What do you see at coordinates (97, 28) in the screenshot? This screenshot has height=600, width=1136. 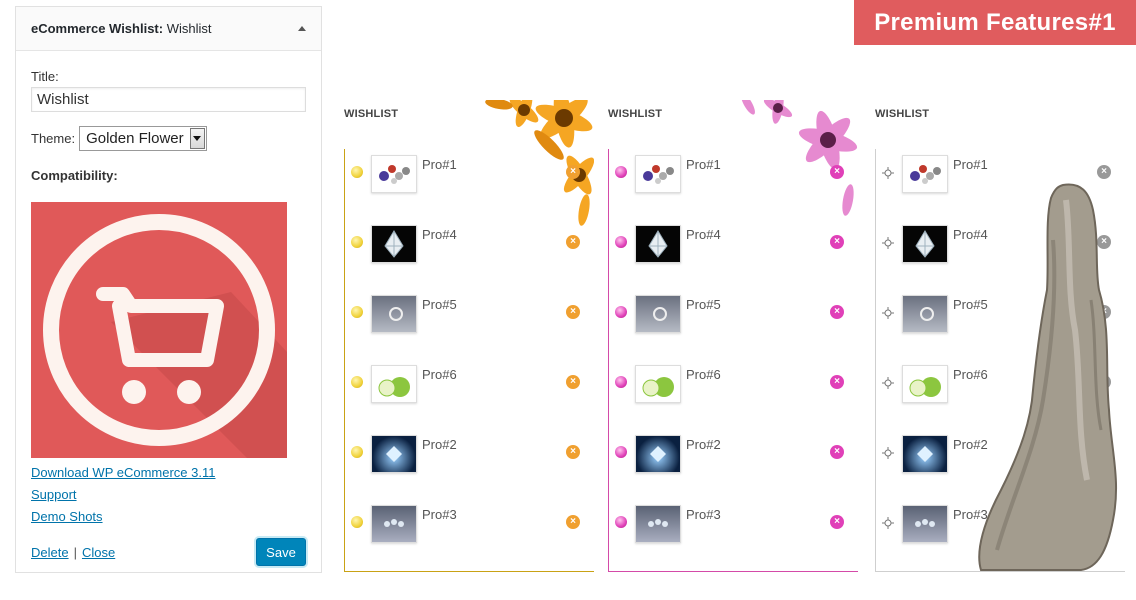 I see `widget-header-title: eCommerce Wishlist:` at bounding box center [97, 28].